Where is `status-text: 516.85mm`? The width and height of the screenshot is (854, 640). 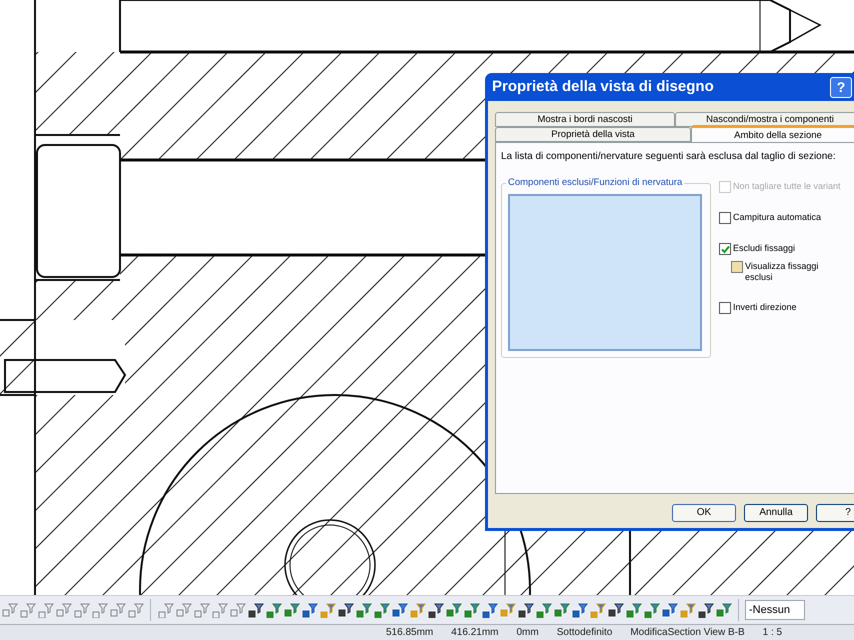 status-text: 516.85mm is located at coordinates (410, 632).